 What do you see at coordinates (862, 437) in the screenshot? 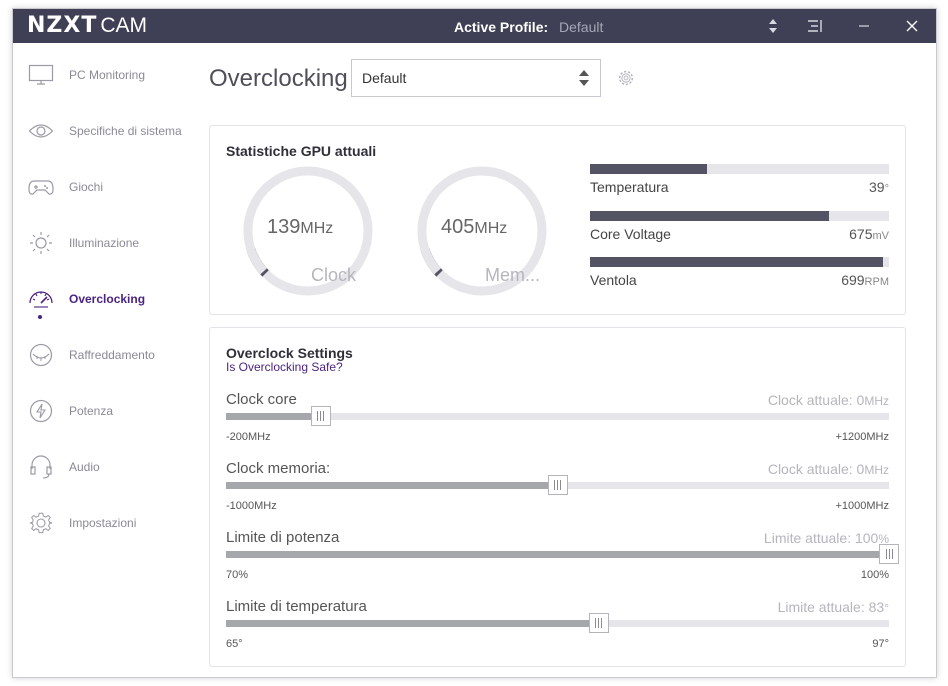
I see `core-clock-max: +1200MHz` at bounding box center [862, 437].